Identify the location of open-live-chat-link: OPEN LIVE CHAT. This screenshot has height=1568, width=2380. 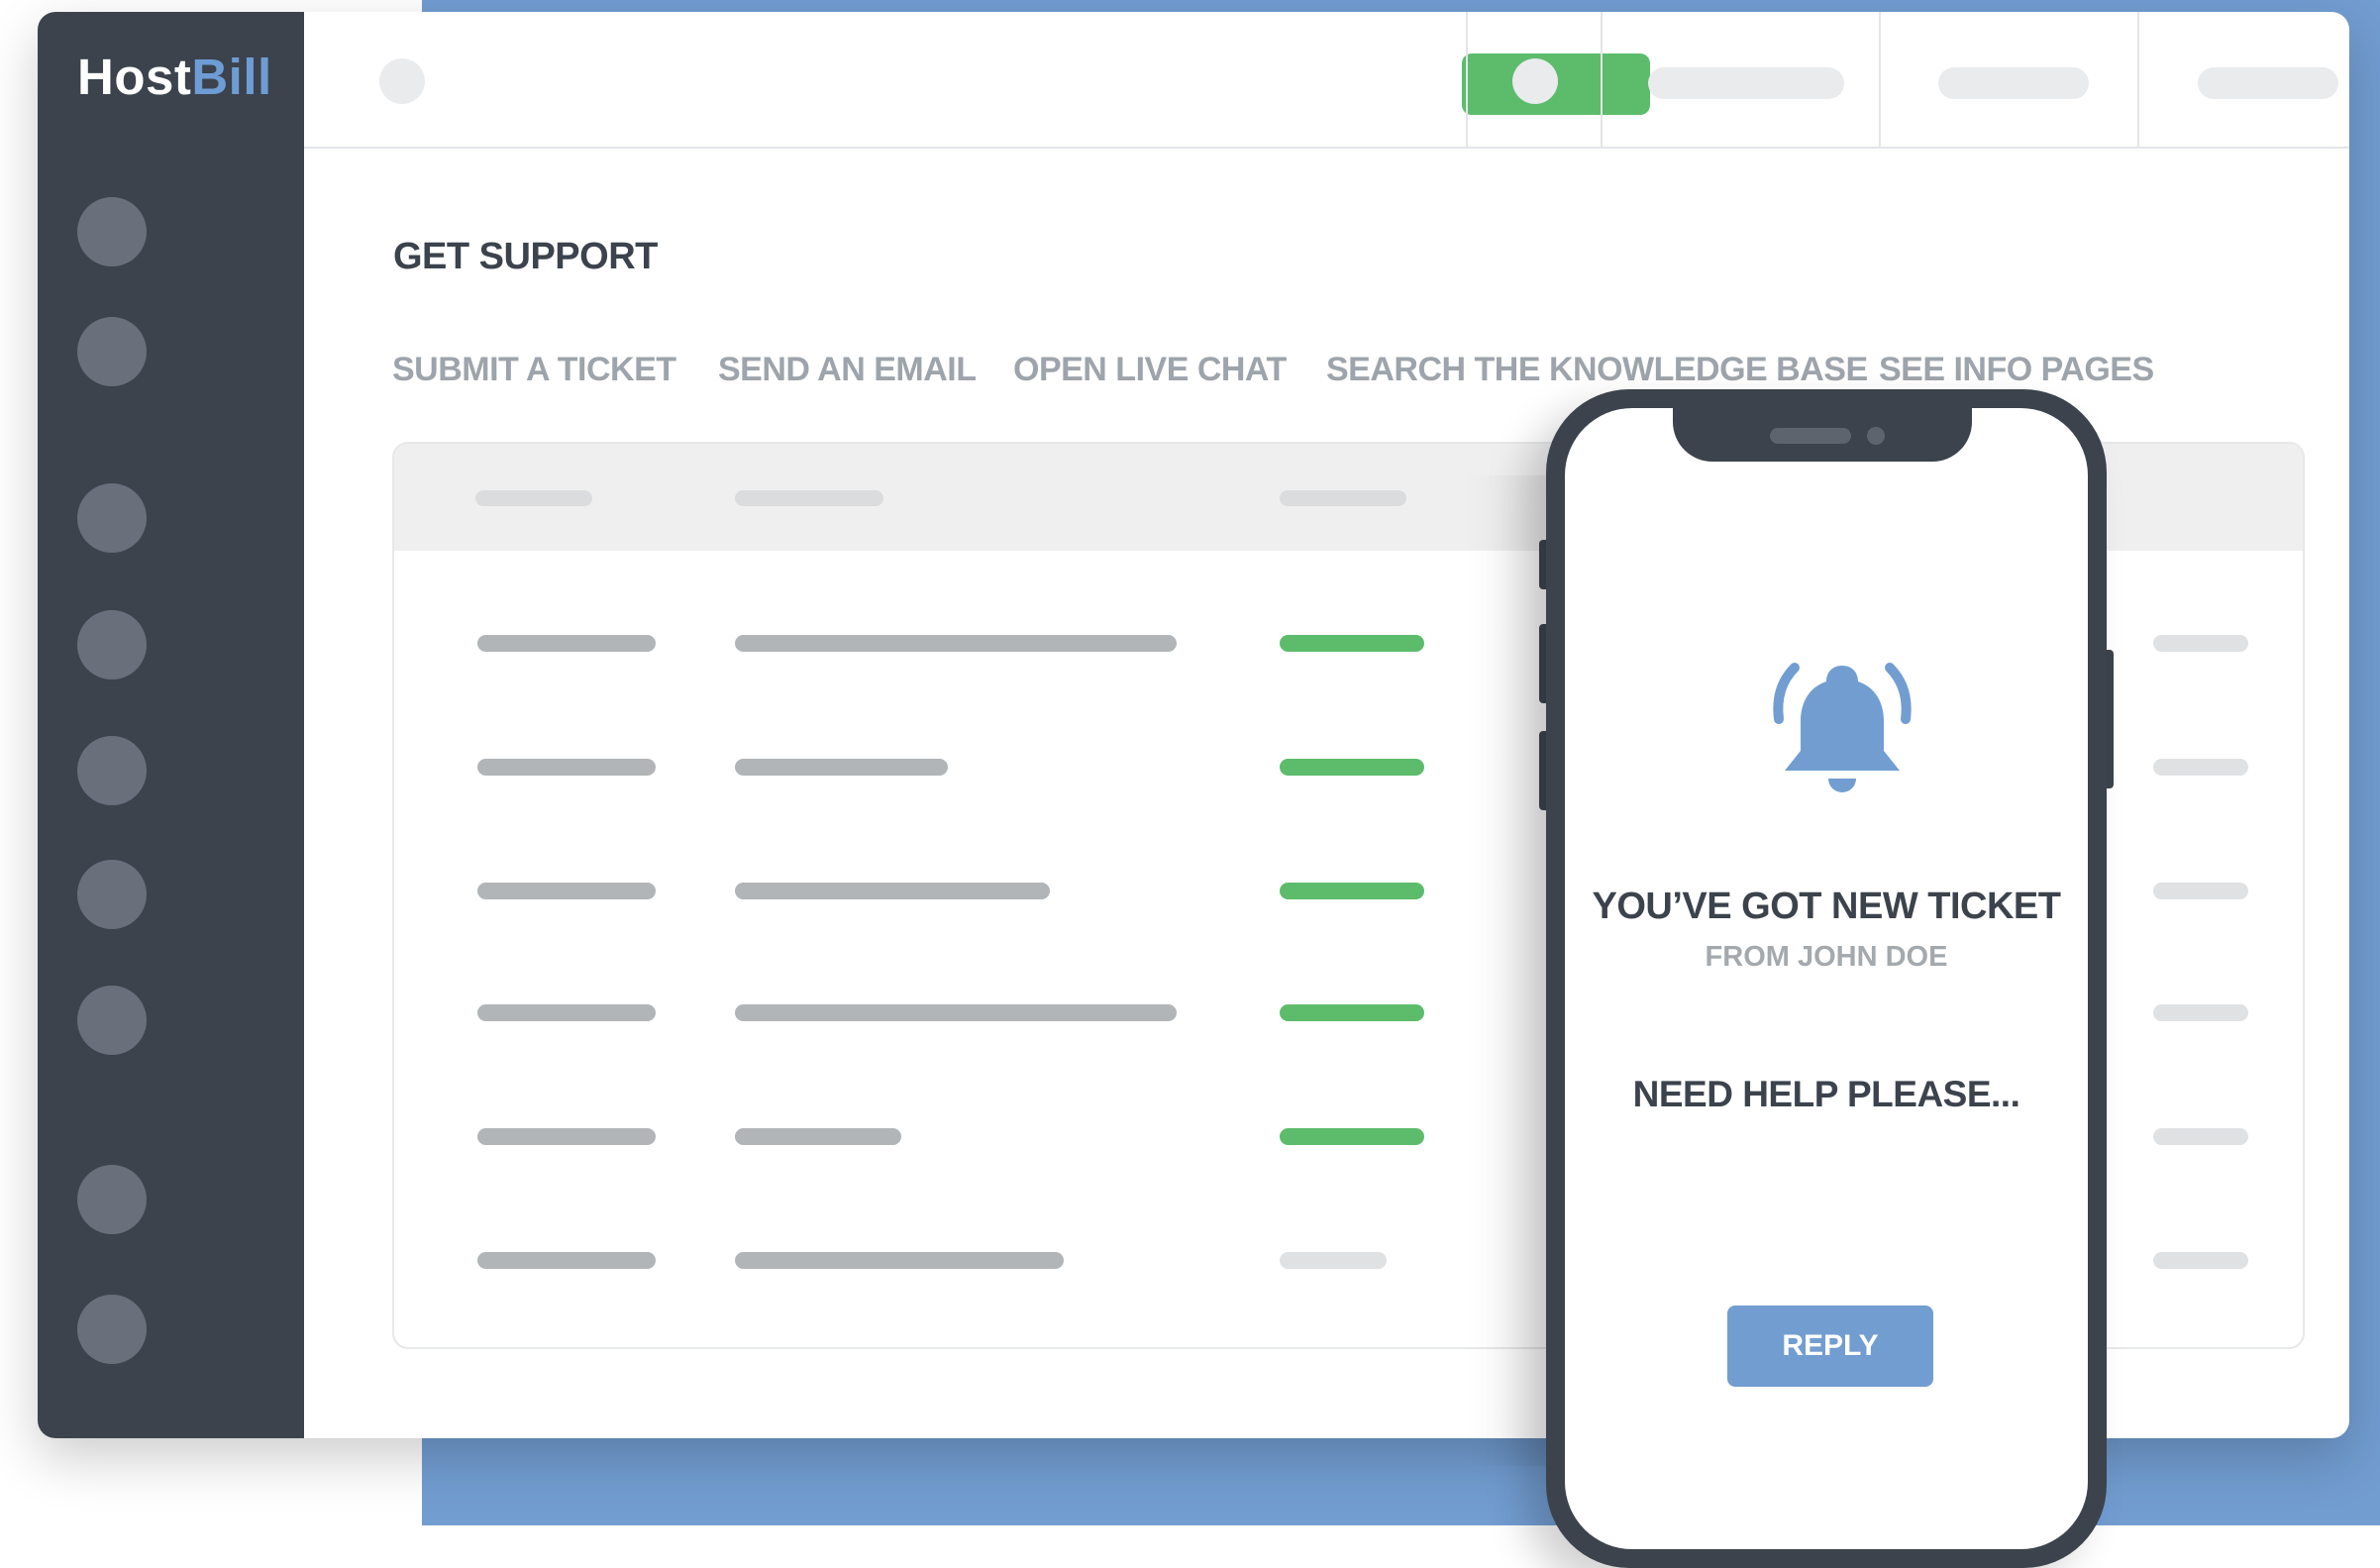
(1150, 370).